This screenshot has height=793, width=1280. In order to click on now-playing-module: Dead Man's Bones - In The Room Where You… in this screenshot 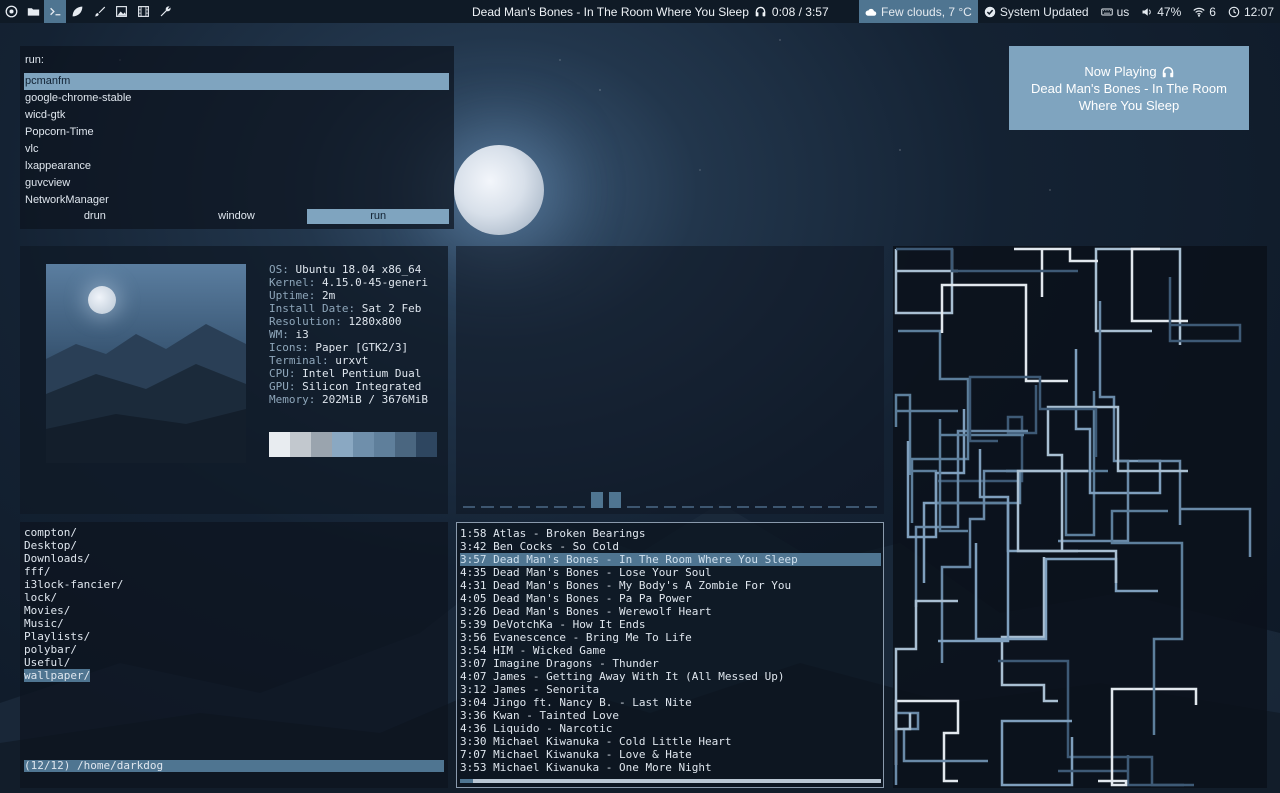, I will do `click(650, 11)`.